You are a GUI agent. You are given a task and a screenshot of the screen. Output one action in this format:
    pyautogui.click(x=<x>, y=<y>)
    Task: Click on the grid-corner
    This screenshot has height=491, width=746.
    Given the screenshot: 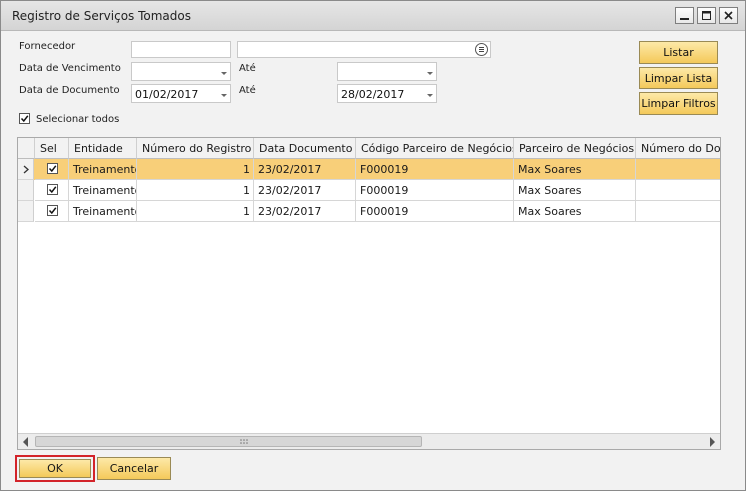 What is the action you would take?
    pyautogui.click(x=26, y=148)
    